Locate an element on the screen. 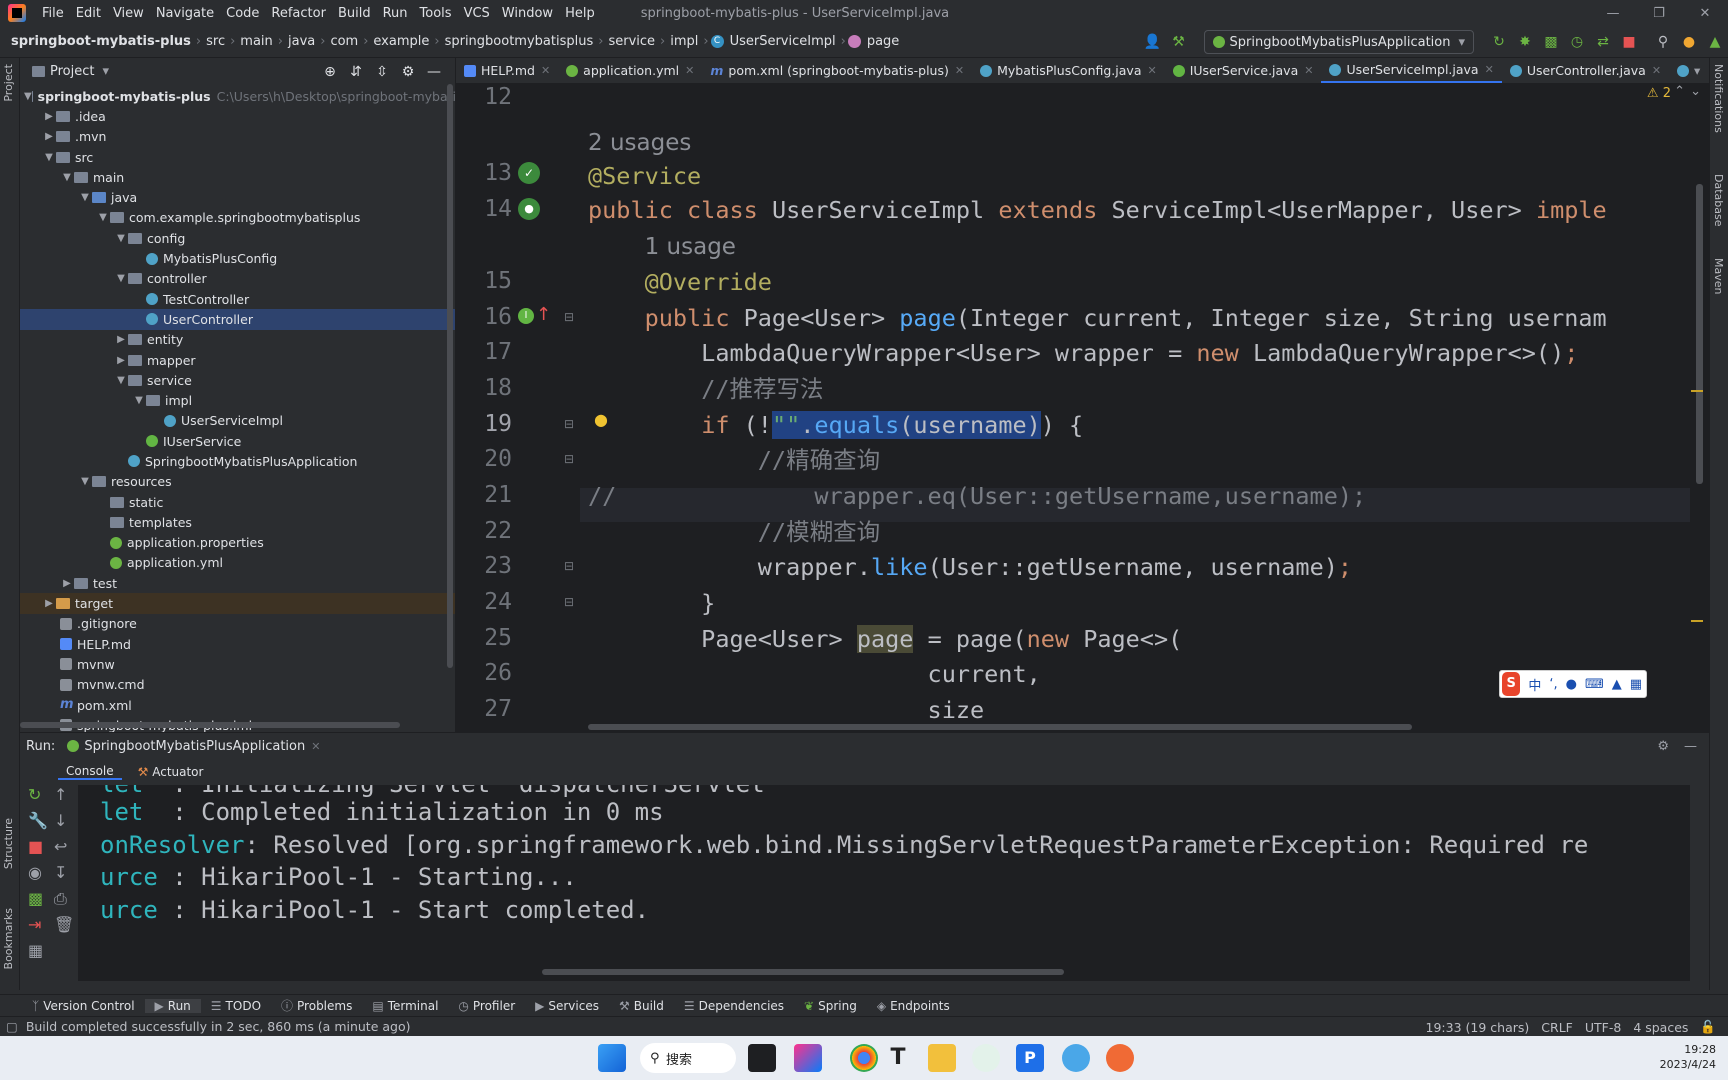 This screenshot has width=1728, height=1080. breadcrumb-service: service is located at coordinates (631, 41).